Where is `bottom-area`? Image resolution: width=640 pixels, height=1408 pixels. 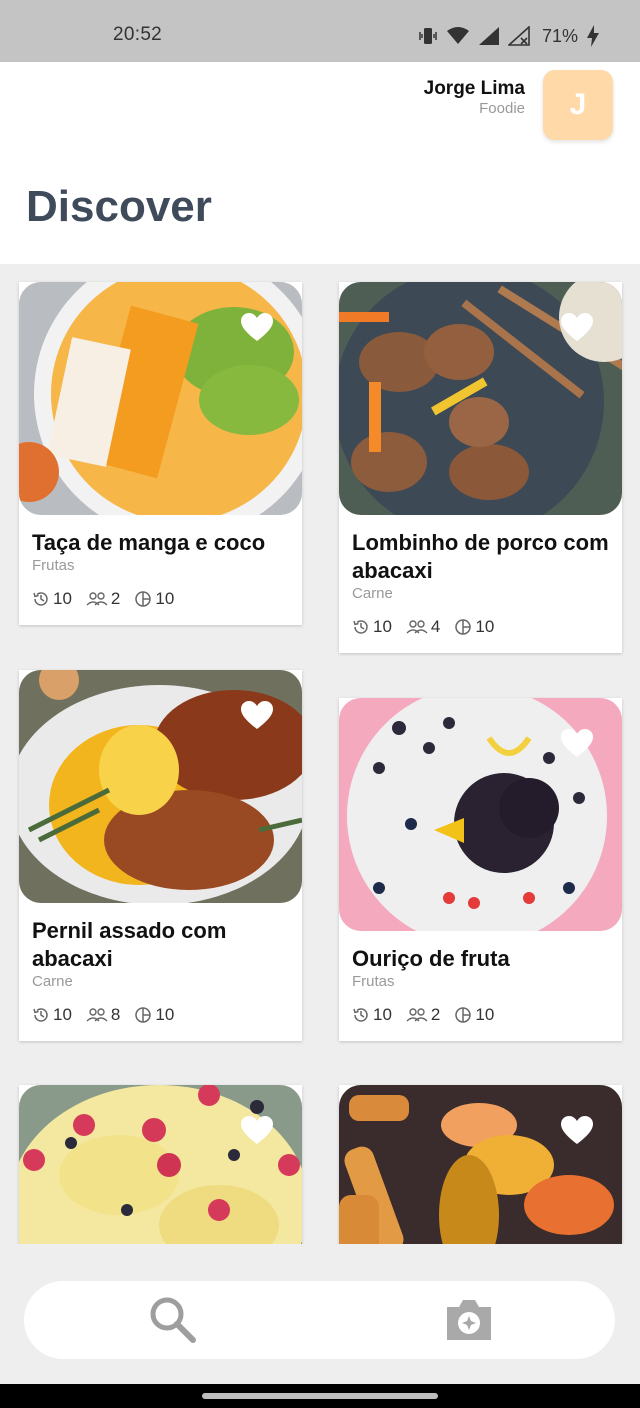
bottom-area is located at coordinates (320, 1314).